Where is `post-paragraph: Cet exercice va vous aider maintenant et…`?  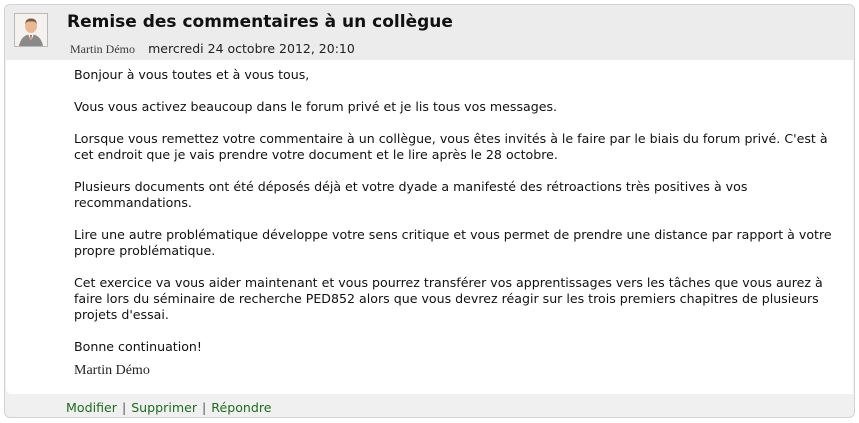
post-paragraph: Cet exercice va vous aider maintenant et… is located at coordinates (448, 298).